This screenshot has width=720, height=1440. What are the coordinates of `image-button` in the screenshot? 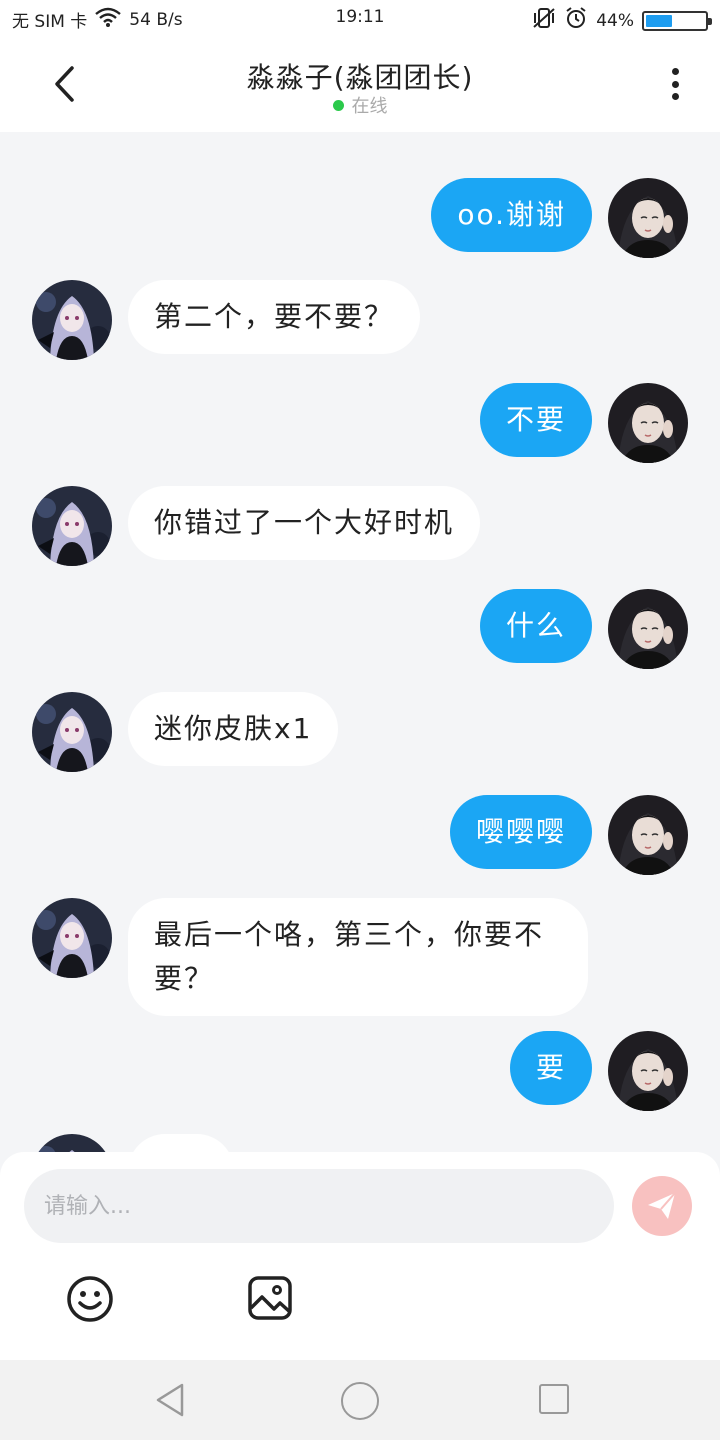 It's located at (270, 1298).